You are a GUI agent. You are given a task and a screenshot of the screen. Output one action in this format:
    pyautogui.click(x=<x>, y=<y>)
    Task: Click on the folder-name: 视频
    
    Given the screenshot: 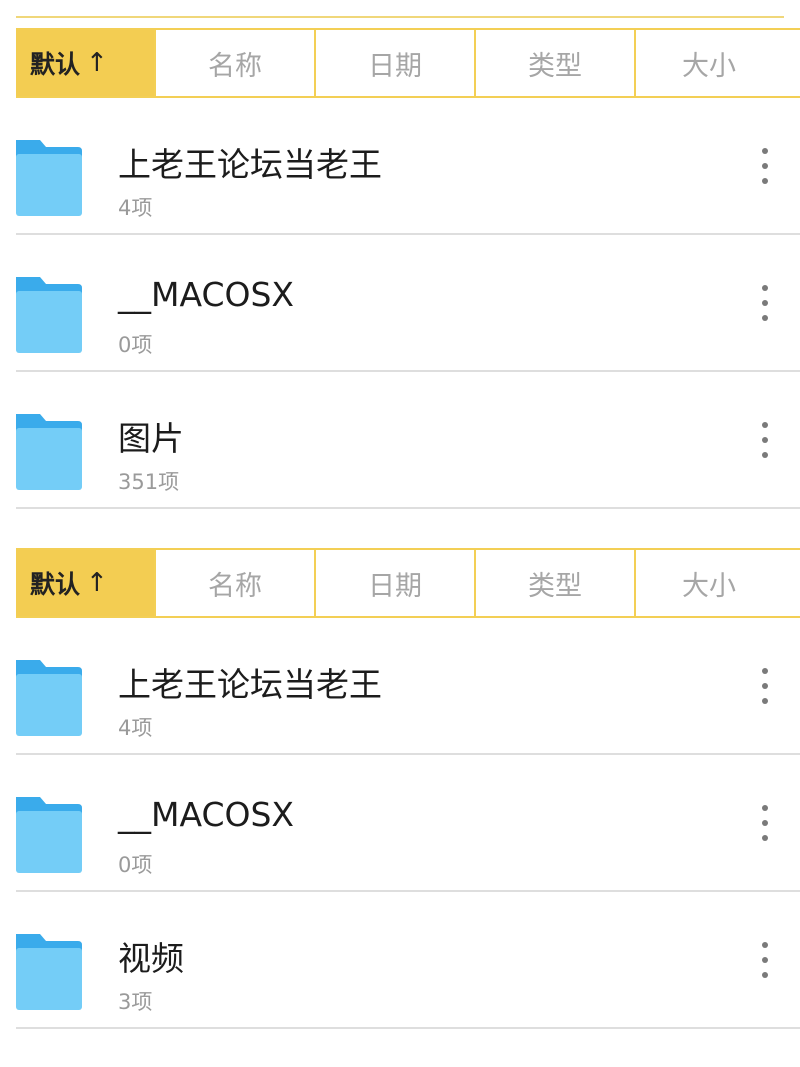 What is the action you would take?
    pyautogui.click(x=151, y=958)
    